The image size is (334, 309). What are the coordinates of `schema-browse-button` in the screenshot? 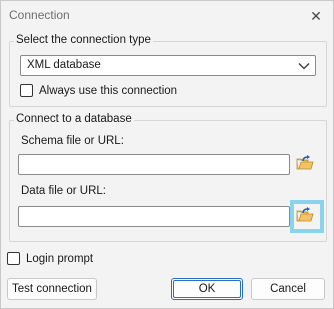 It's located at (304, 164).